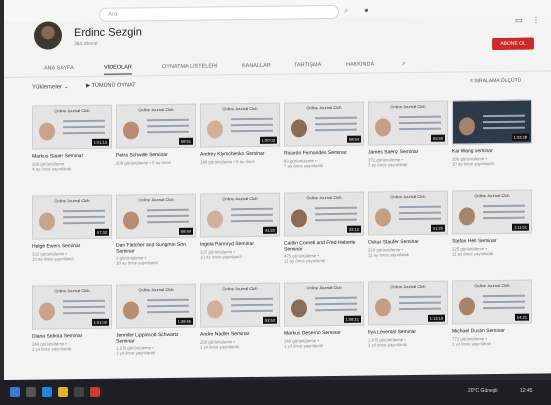  I want to click on video-thumbnail: Online Journal Club 1:00:02, so click(240, 125).